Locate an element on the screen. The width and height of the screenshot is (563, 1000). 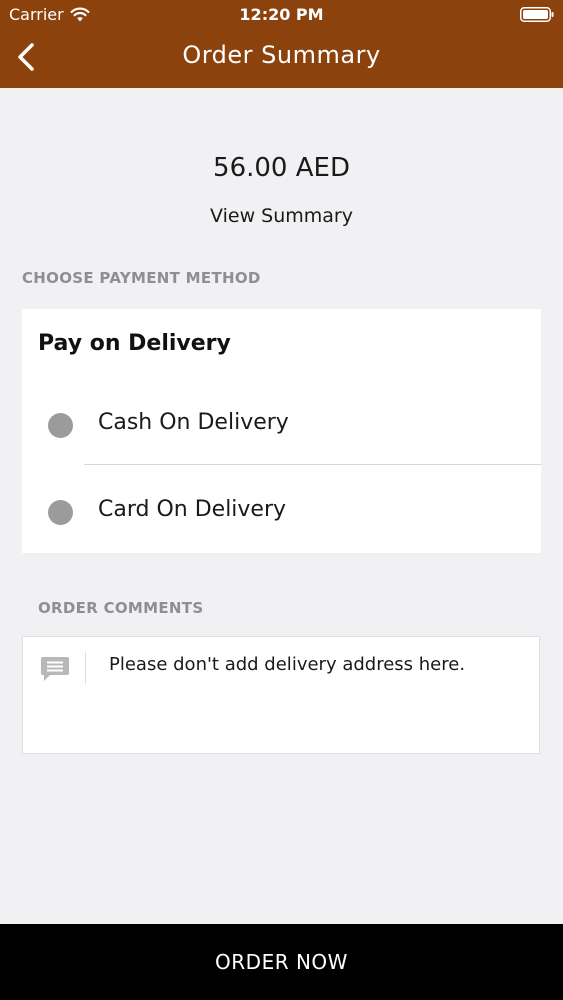
header: Carrier 12:20 PM Order Summary is located at coordinates (281, 44).